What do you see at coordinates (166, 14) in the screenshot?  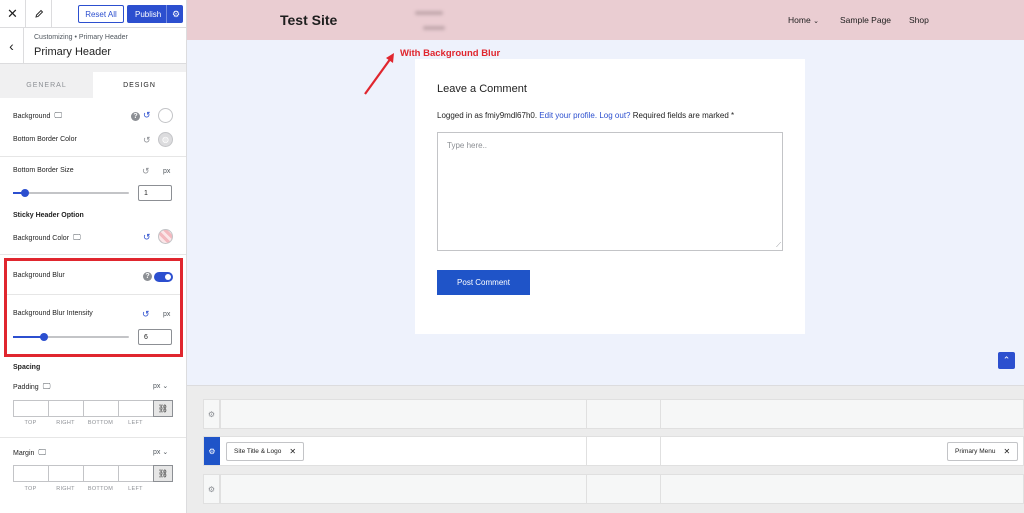 I see `publish-separator` at bounding box center [166, 14].